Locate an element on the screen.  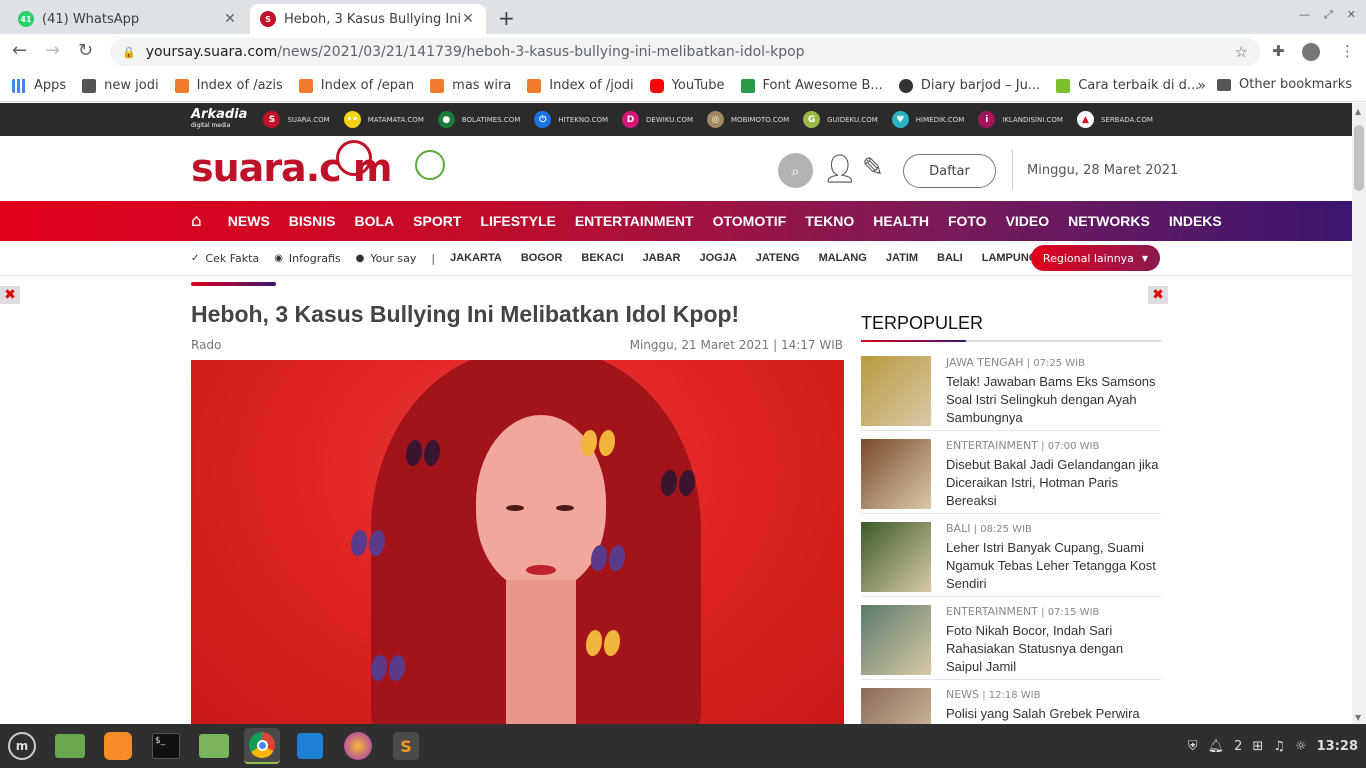
network-site-link: G GUIDEKU.COM is located at coordinates (840, 119).